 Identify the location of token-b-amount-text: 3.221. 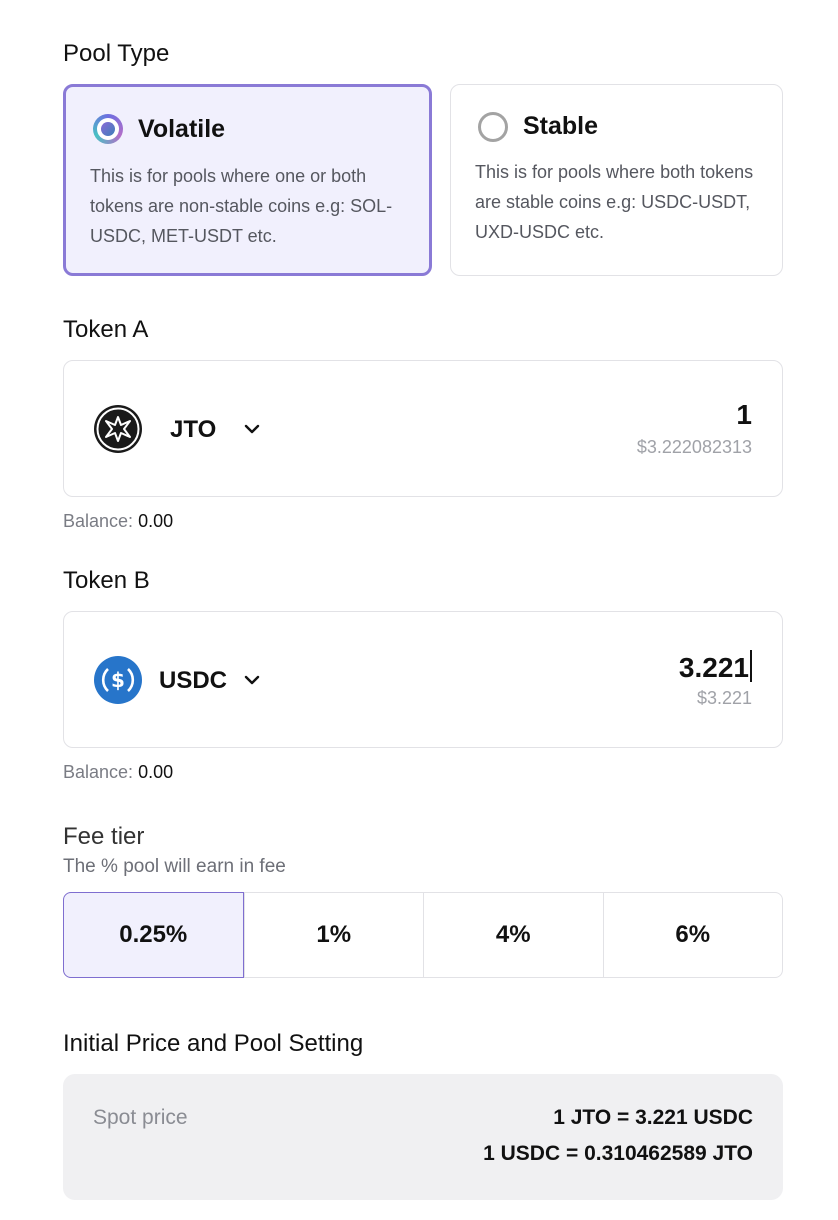
(713, 667).